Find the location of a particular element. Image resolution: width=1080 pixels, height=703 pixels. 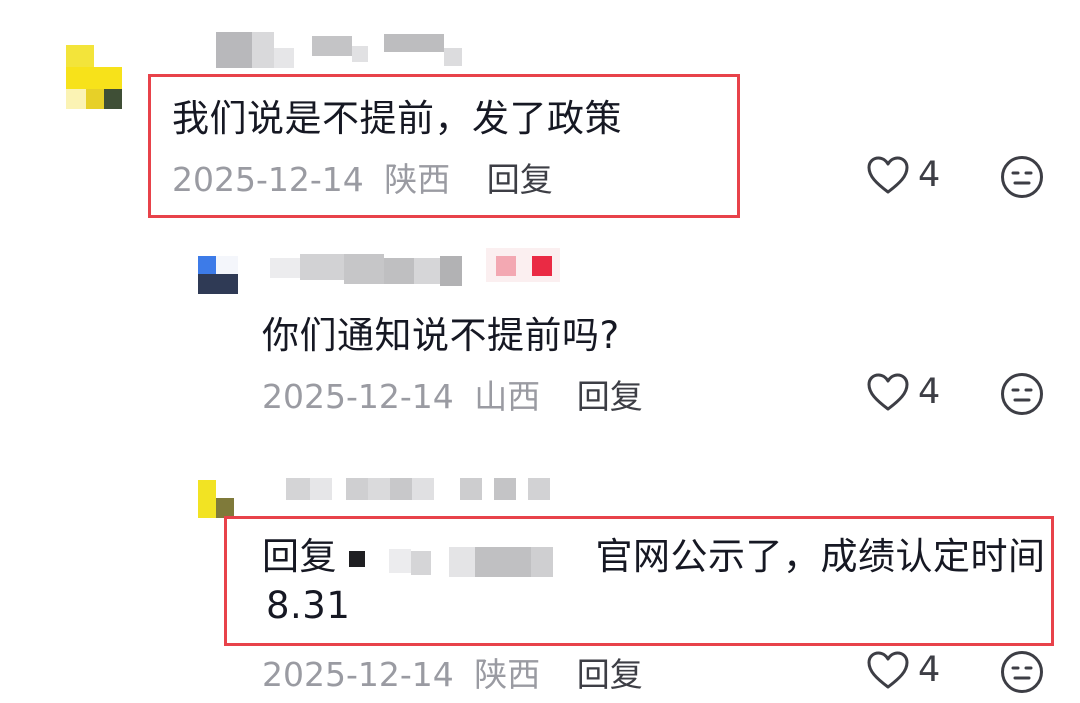

comment-location: 山西 is located at coordinates (507, 396).